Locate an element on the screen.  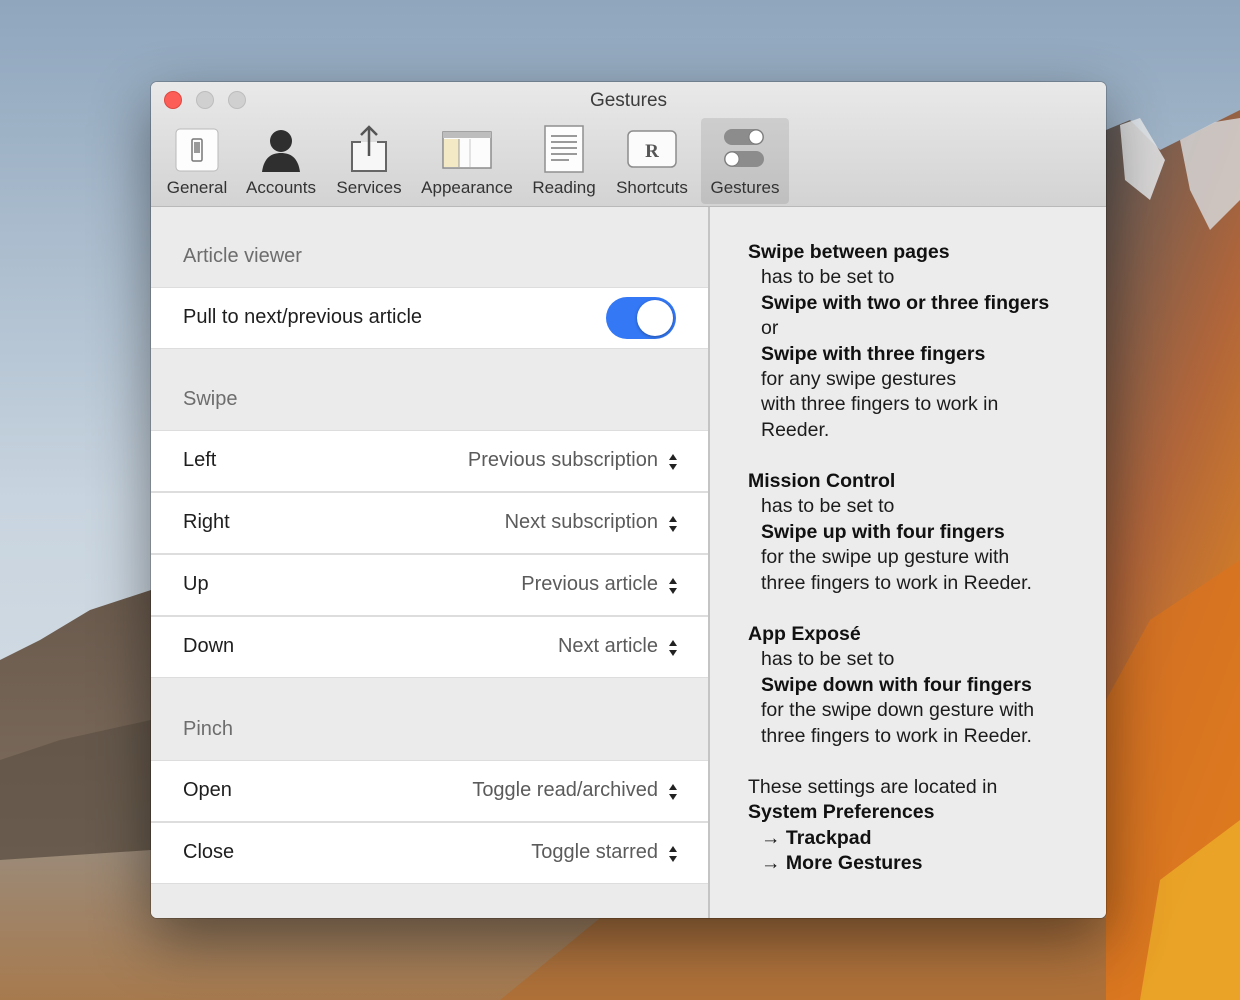
section-header-article-viewer: Article viewer is located at coordinates (242, 256).